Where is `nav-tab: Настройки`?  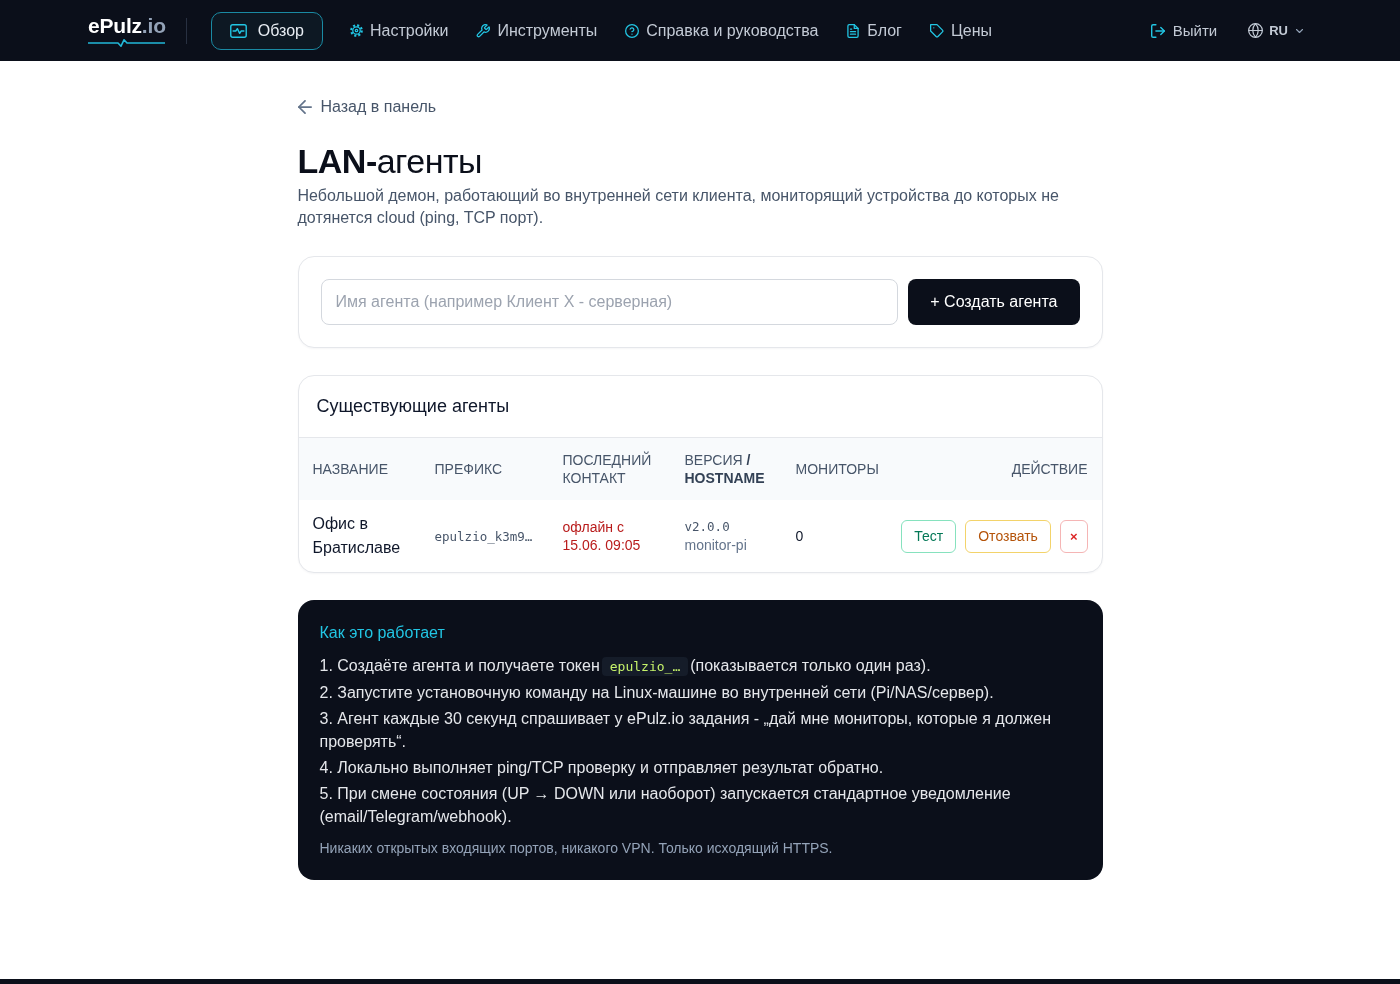 nav-tab: Настройки is located at coordinates (399, 30).